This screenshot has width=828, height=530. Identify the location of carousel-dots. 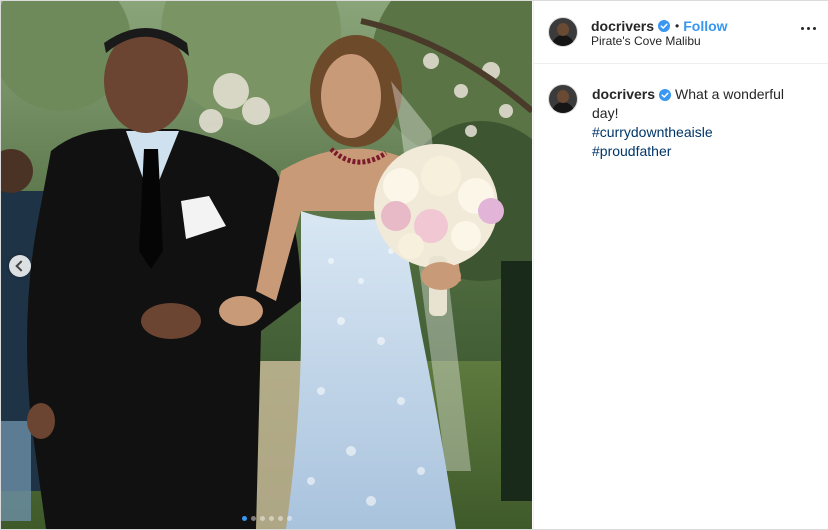
(266, 518).